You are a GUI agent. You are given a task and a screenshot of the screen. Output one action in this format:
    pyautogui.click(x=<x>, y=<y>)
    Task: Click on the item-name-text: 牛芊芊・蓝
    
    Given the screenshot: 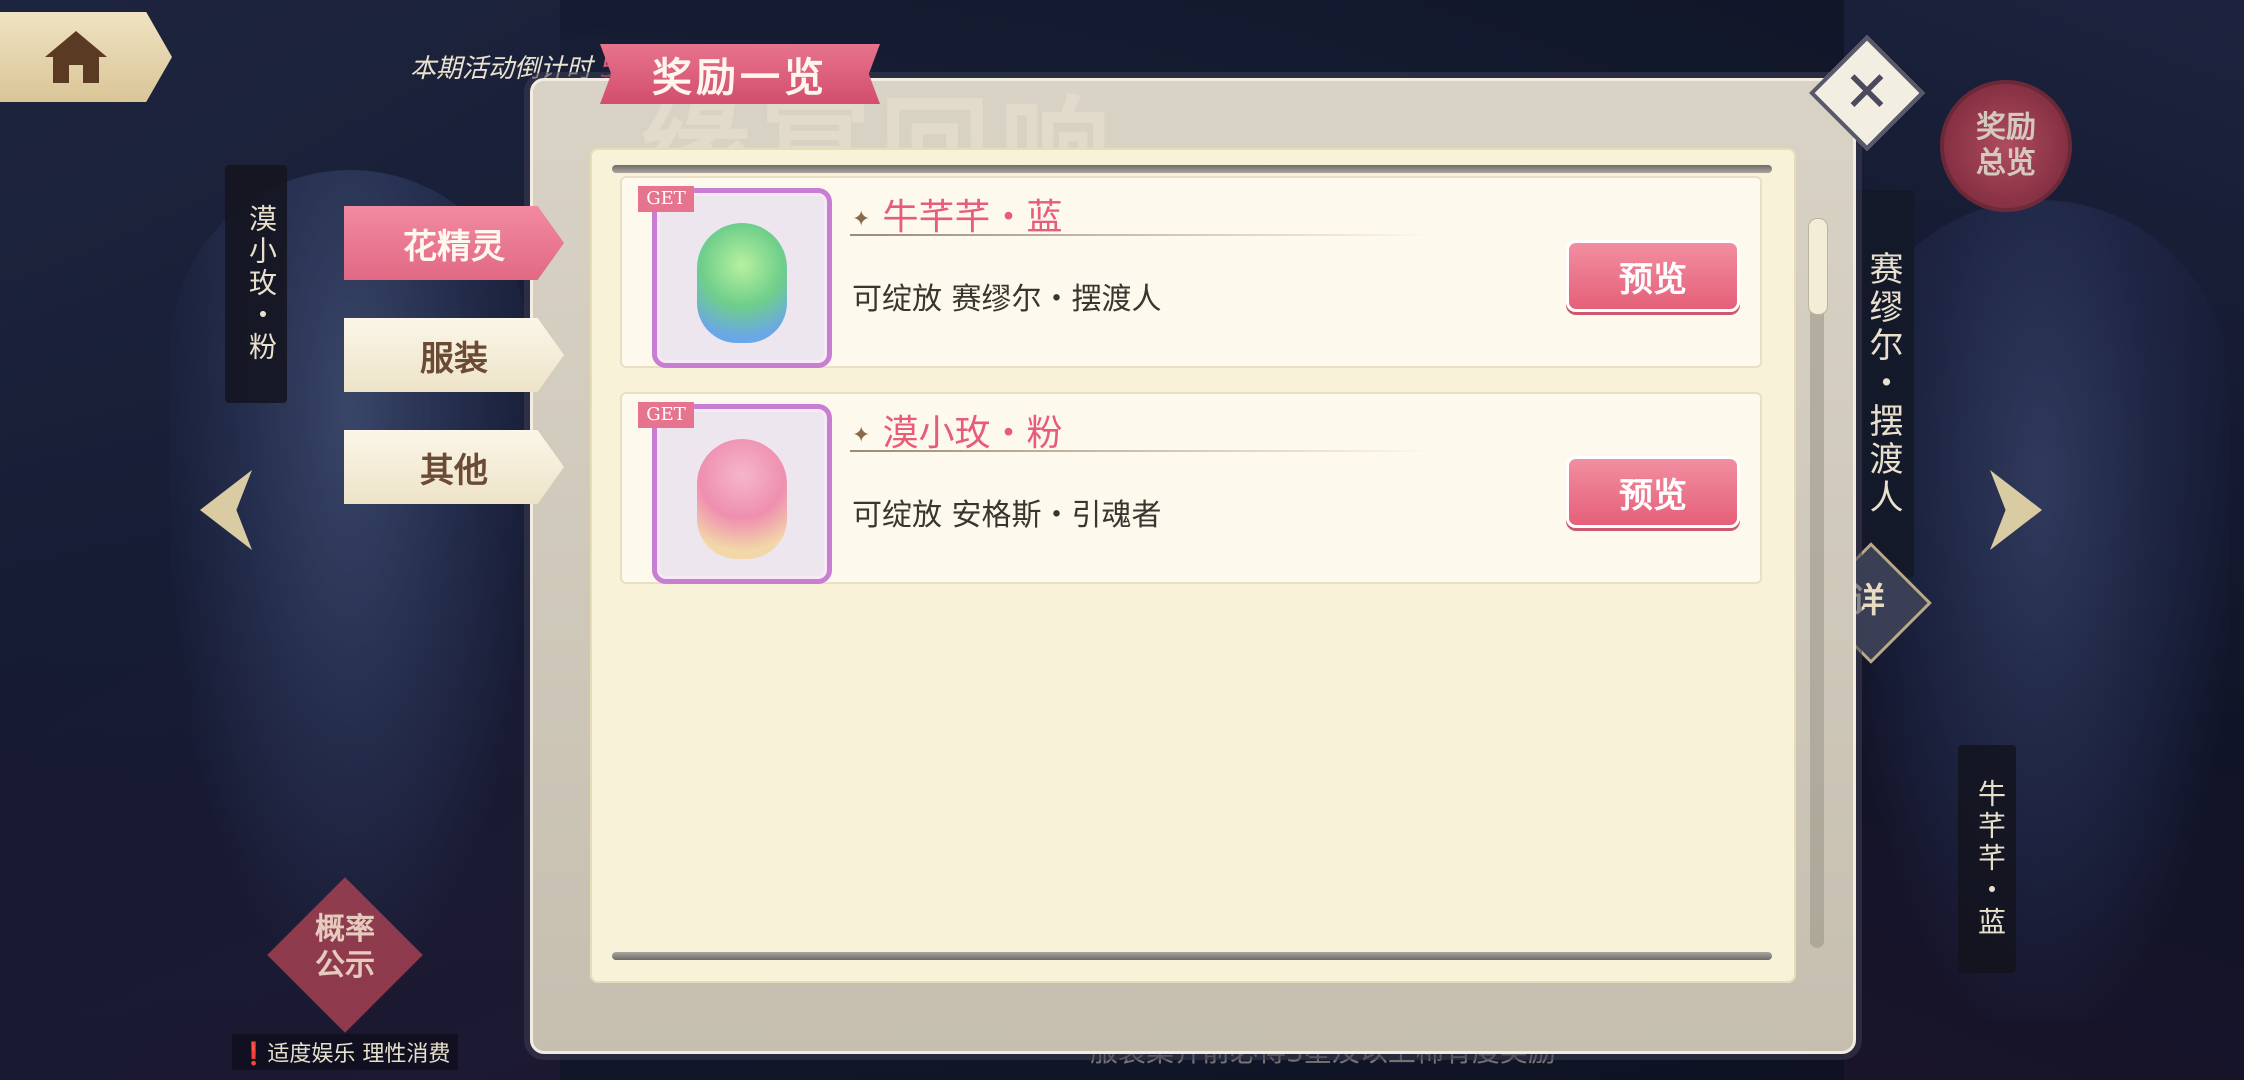 What is the action you would take?
    pyautogui.click(x=972, y=217)
    